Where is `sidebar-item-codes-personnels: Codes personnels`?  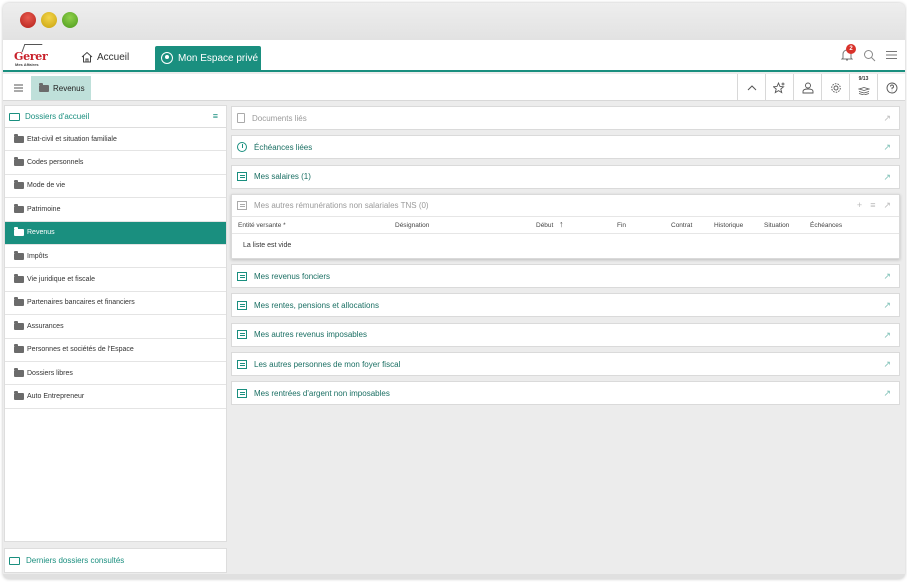
sidebar-item-codes-personnels: Codes personnels is located at coordinates (115, 163).